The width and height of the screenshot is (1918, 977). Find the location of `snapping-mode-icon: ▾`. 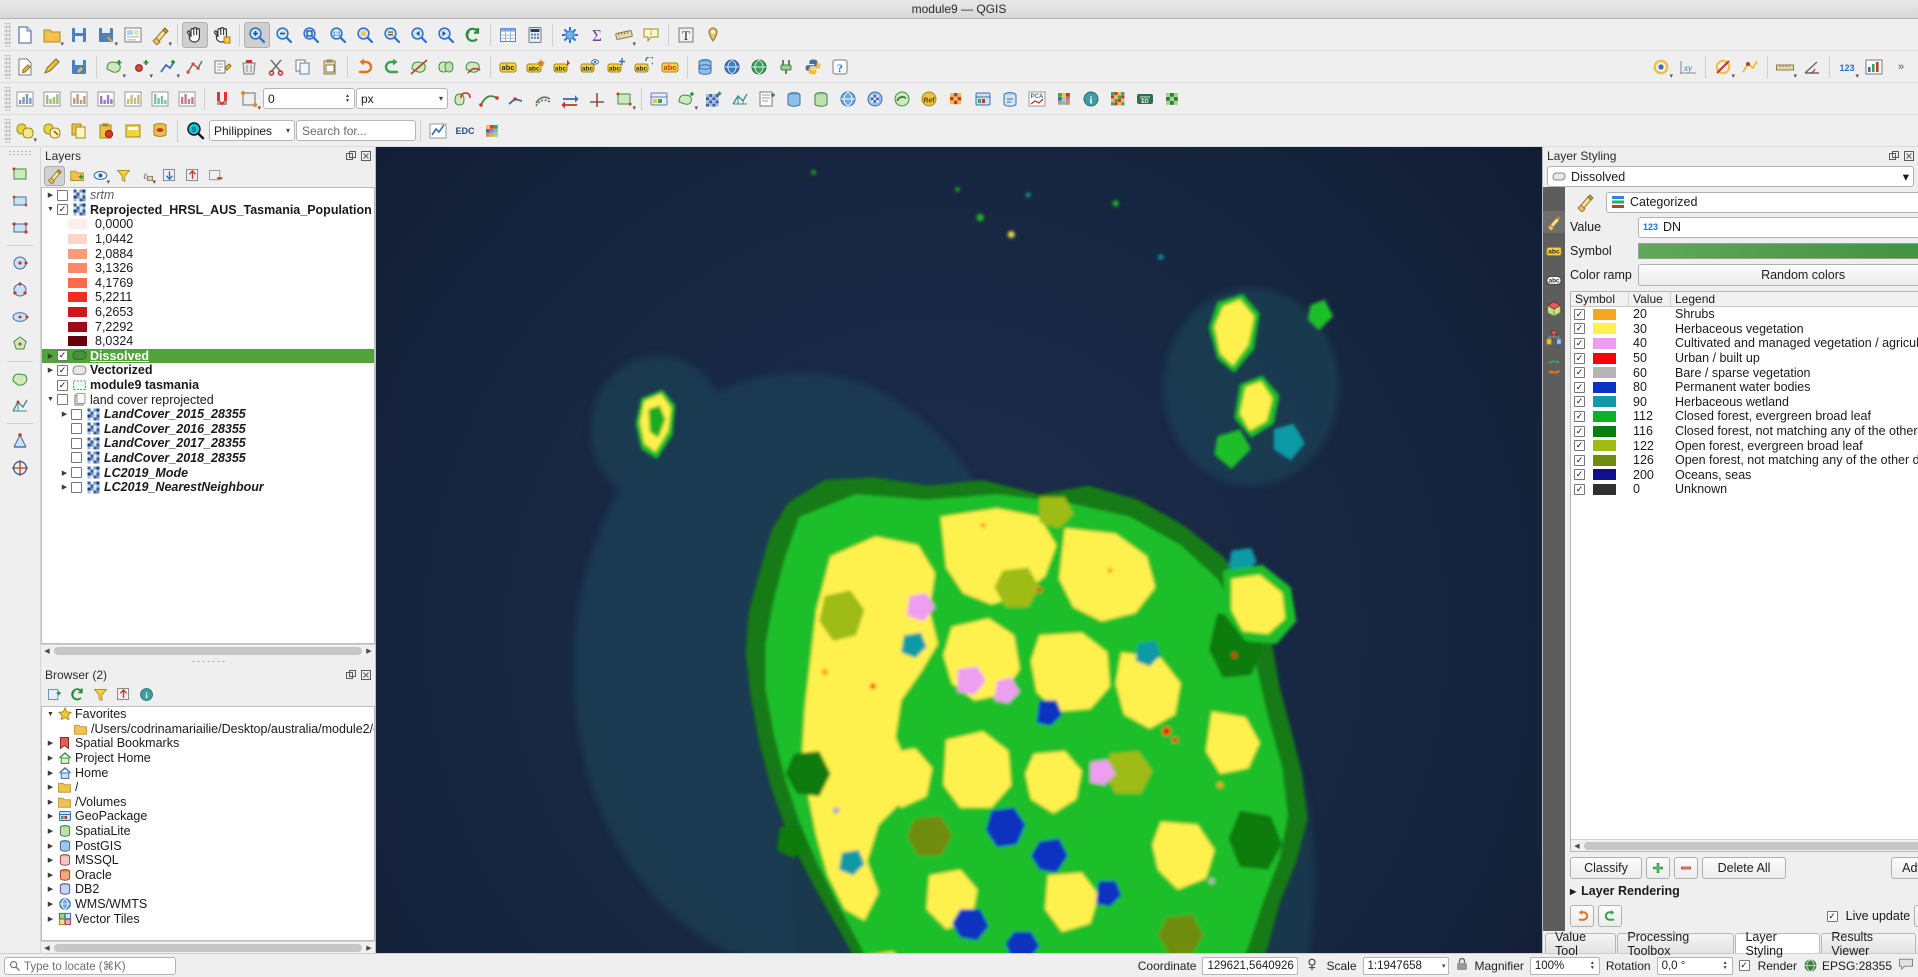

snapping-mode-icon: ▾ is located at coordinates (249, 99).